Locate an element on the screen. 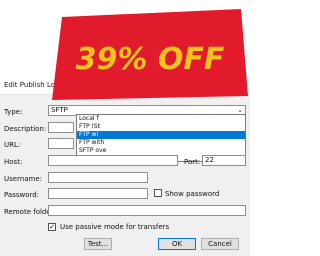 The height and width of the screenshot is (256, 320). passive-mode-checkbox: ✓ is located at coordinates (52, 227).